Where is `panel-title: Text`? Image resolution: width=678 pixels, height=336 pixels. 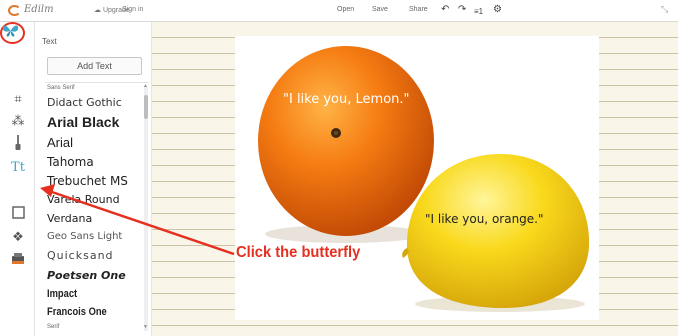
panel-title: Text is located at coordinates (49, 41).